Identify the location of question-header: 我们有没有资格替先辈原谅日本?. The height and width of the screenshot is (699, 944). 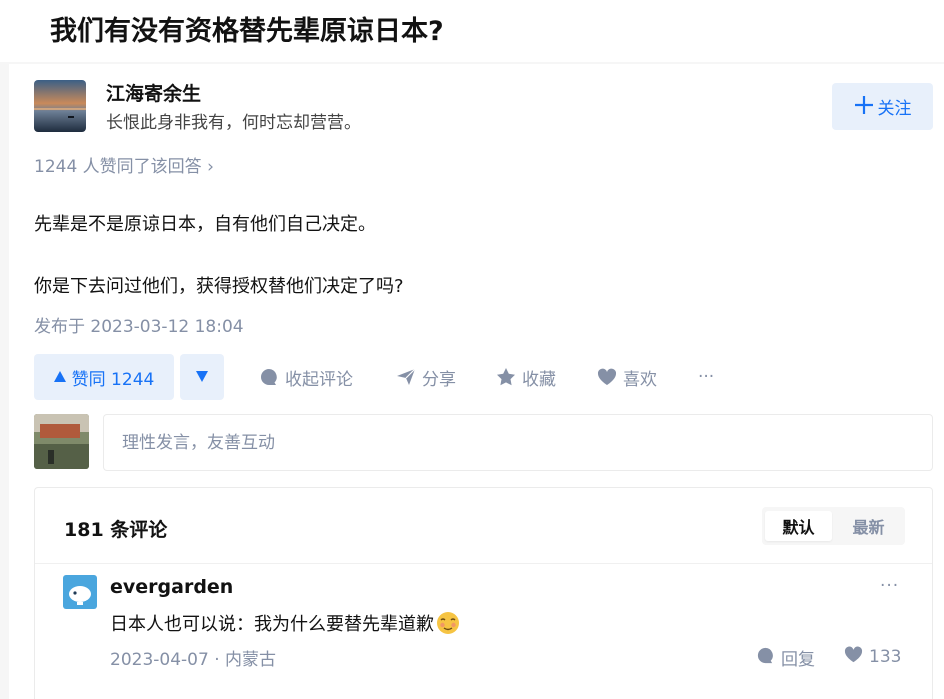
(472, 31).